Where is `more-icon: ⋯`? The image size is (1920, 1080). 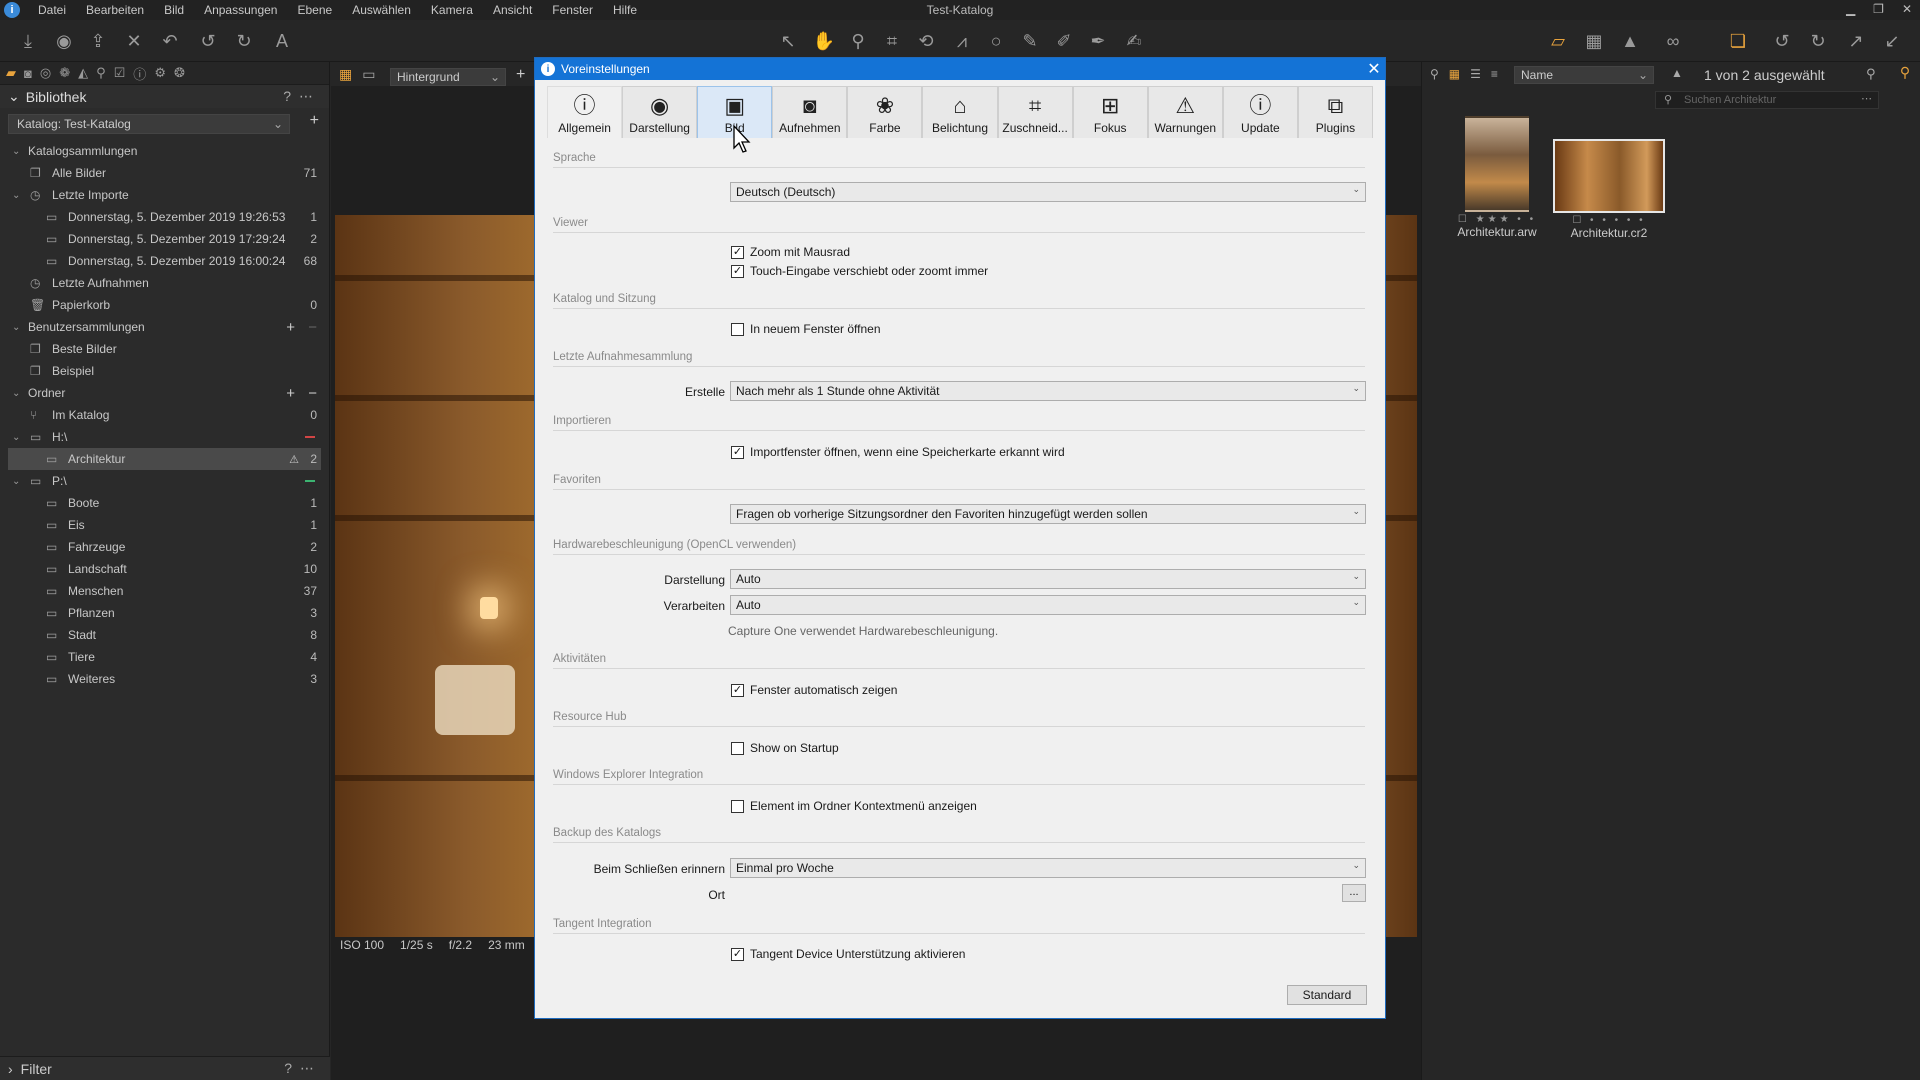 more-icon: ⋯ is located at coordinates (1866, 98).